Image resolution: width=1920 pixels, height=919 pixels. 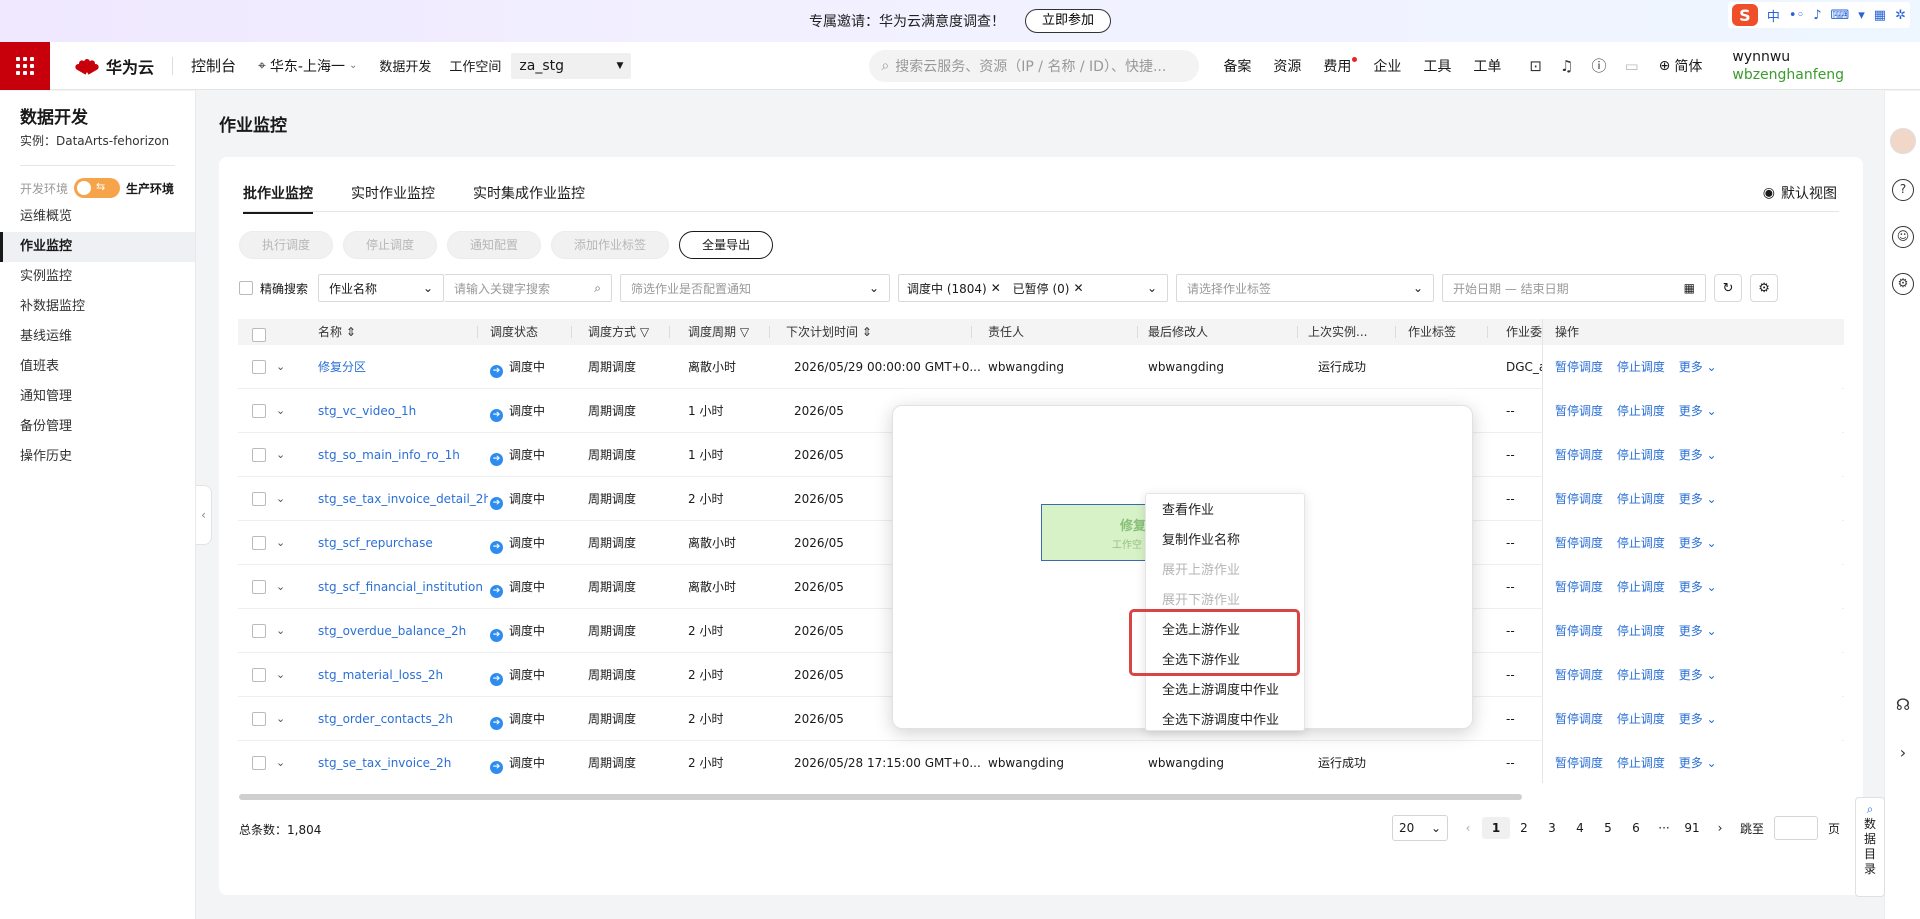 I want to click on job-name-link: stg_so_main_info_ro_1h, so click(x=403, y=455).